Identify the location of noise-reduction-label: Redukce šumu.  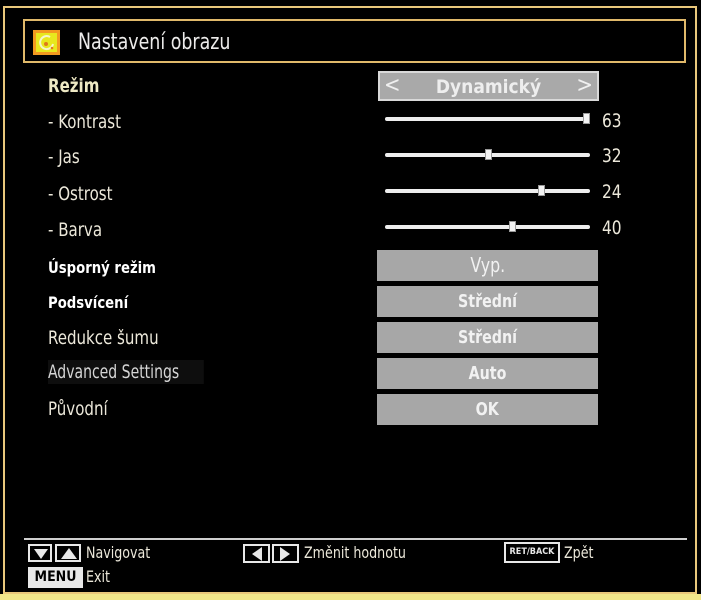
(103, 338).